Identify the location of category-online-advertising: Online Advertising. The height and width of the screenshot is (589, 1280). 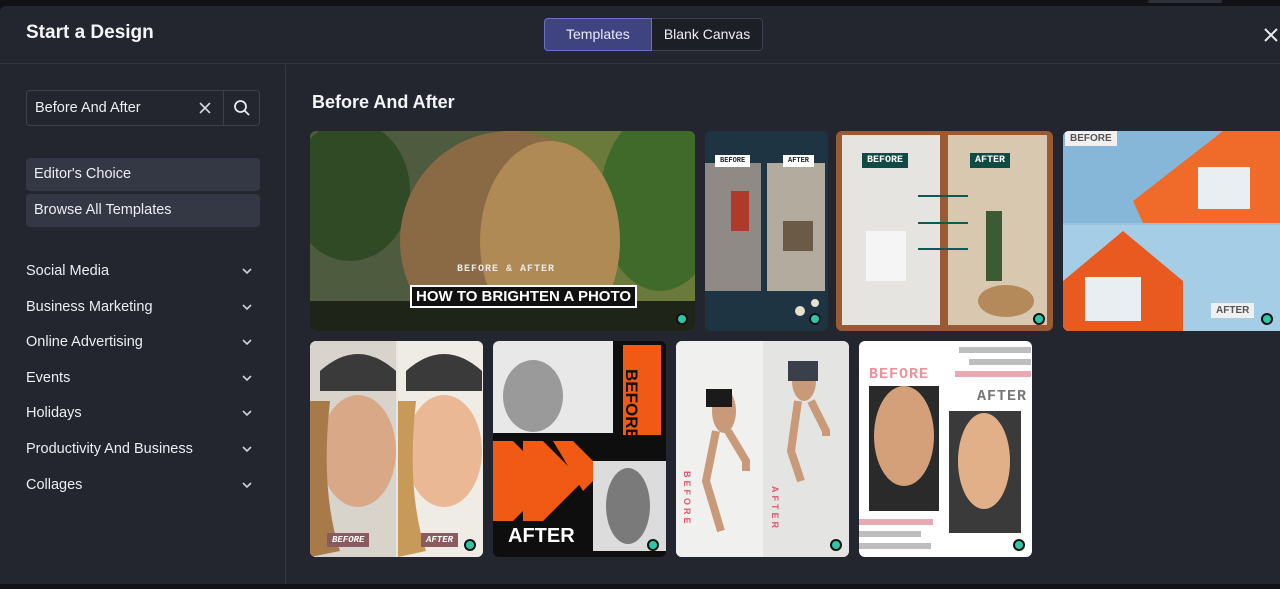
(140, 342).